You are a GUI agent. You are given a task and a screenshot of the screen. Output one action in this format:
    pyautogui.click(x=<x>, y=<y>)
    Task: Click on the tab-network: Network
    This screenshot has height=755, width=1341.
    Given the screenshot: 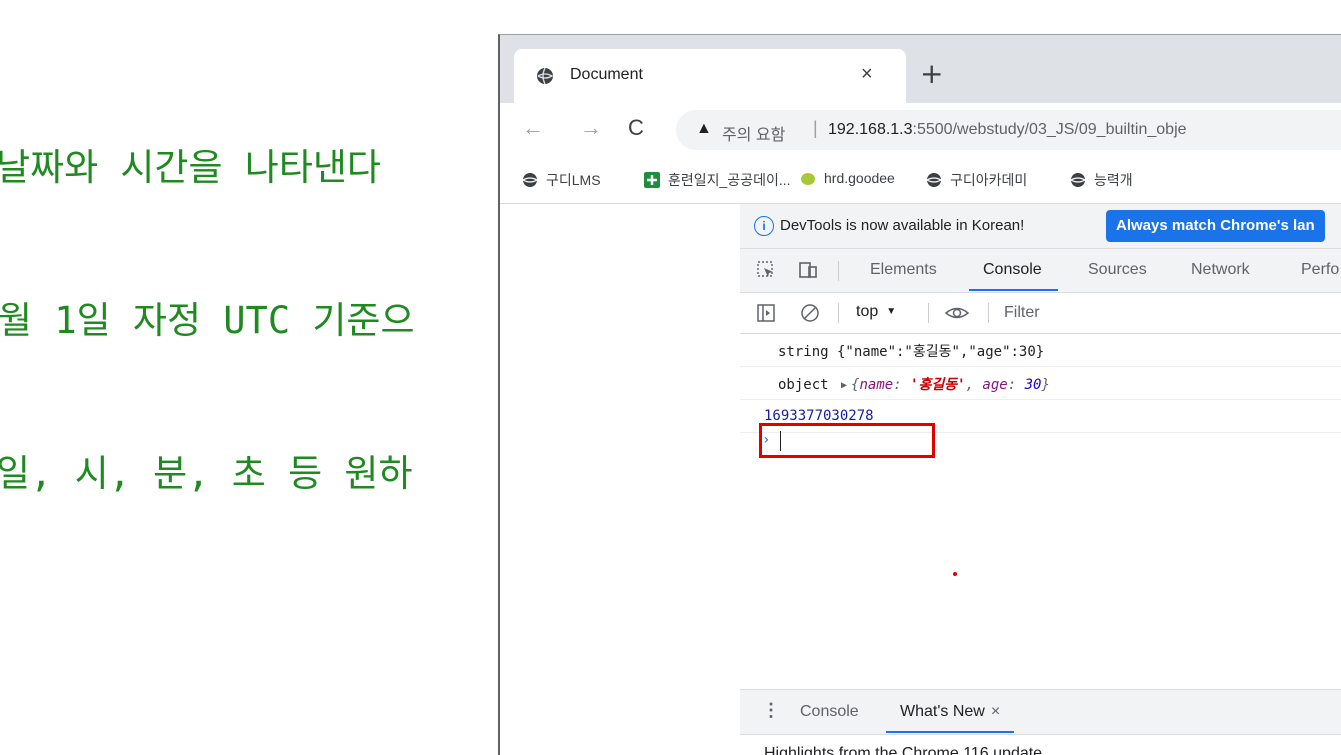 What is the action you would take?
    pyautogui.click(x=1220, y=270)
    